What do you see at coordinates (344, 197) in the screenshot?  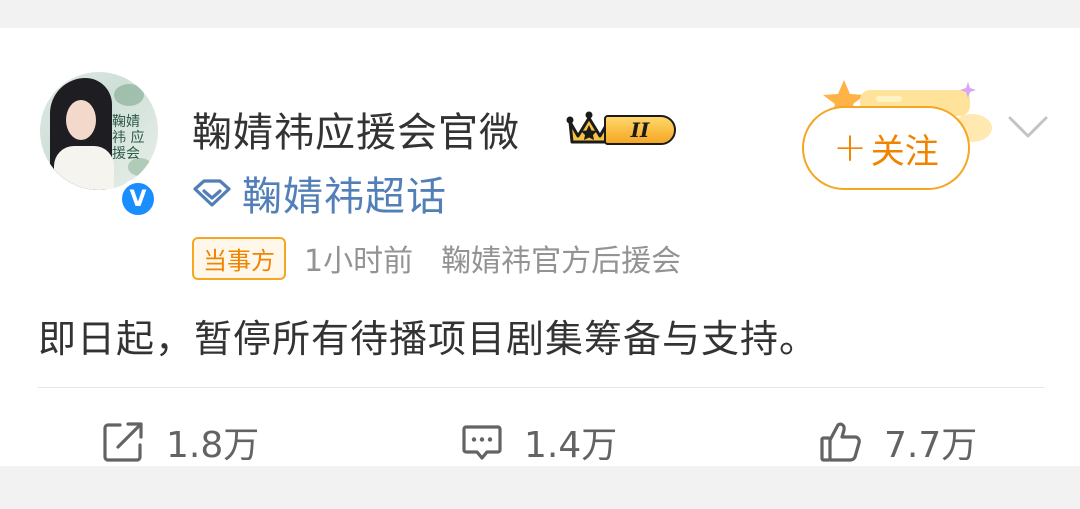 I see `topic-name: 鞠婧祎超话` at bounding box center [344, 197].